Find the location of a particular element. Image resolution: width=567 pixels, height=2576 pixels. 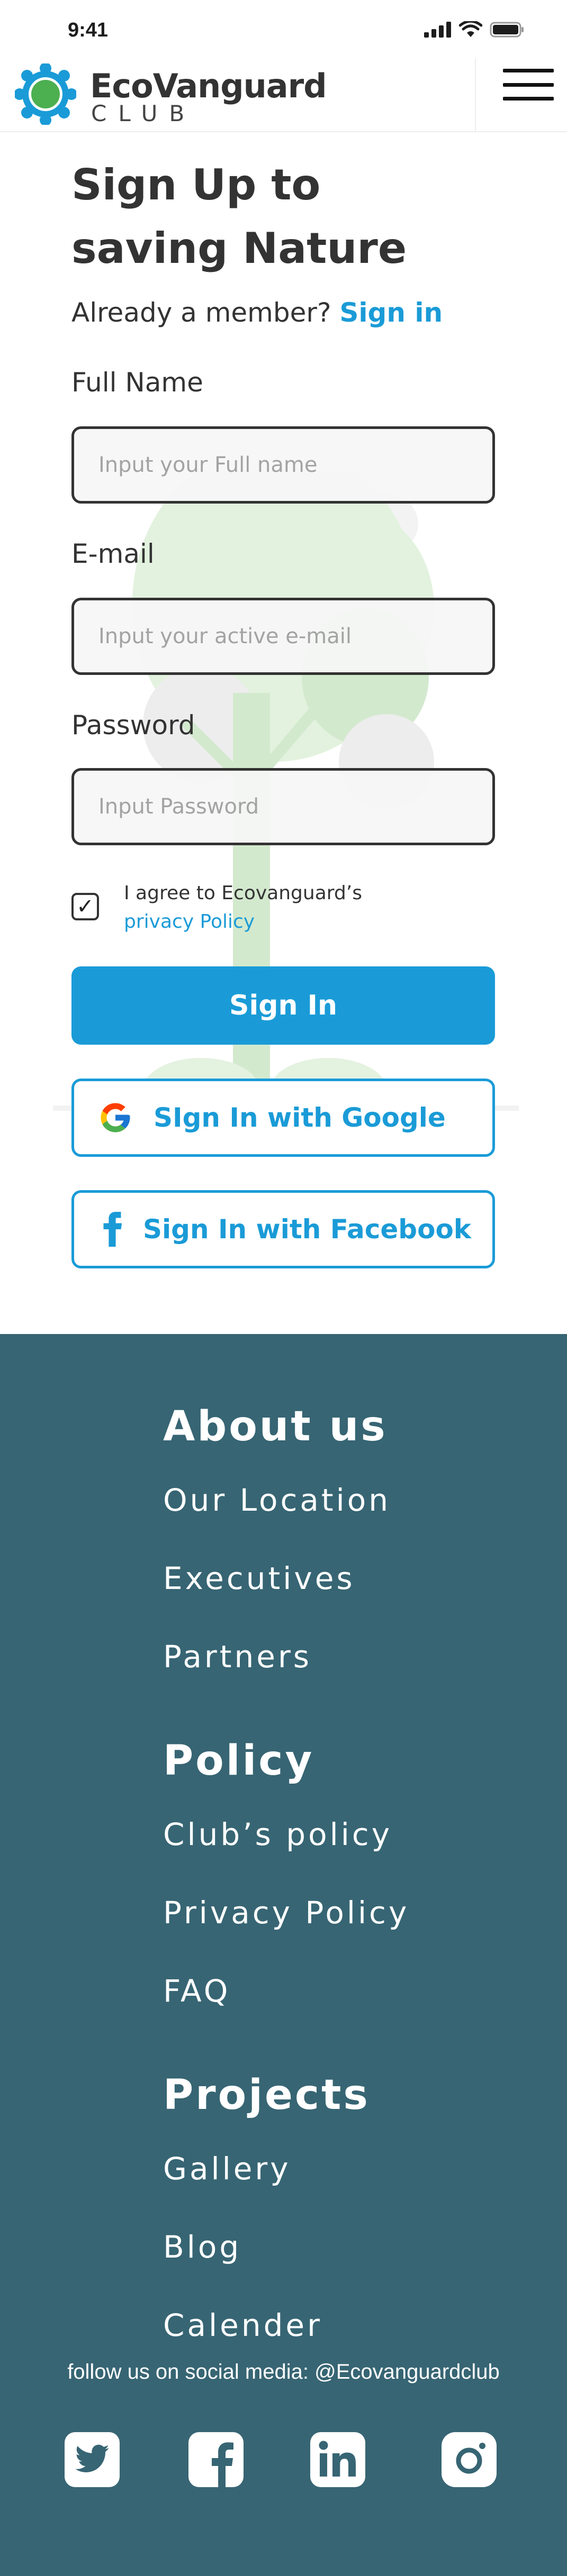

header-divider is located at coordinates (475, 95).